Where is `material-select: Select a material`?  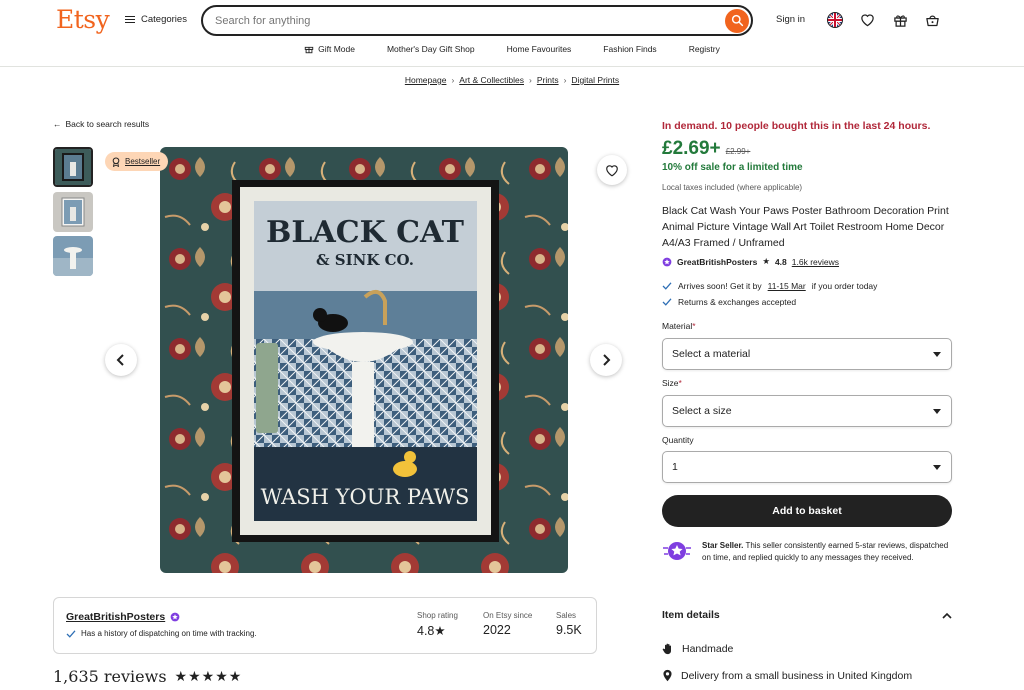
material-select: Select a material is located at coordinates (807, 354).